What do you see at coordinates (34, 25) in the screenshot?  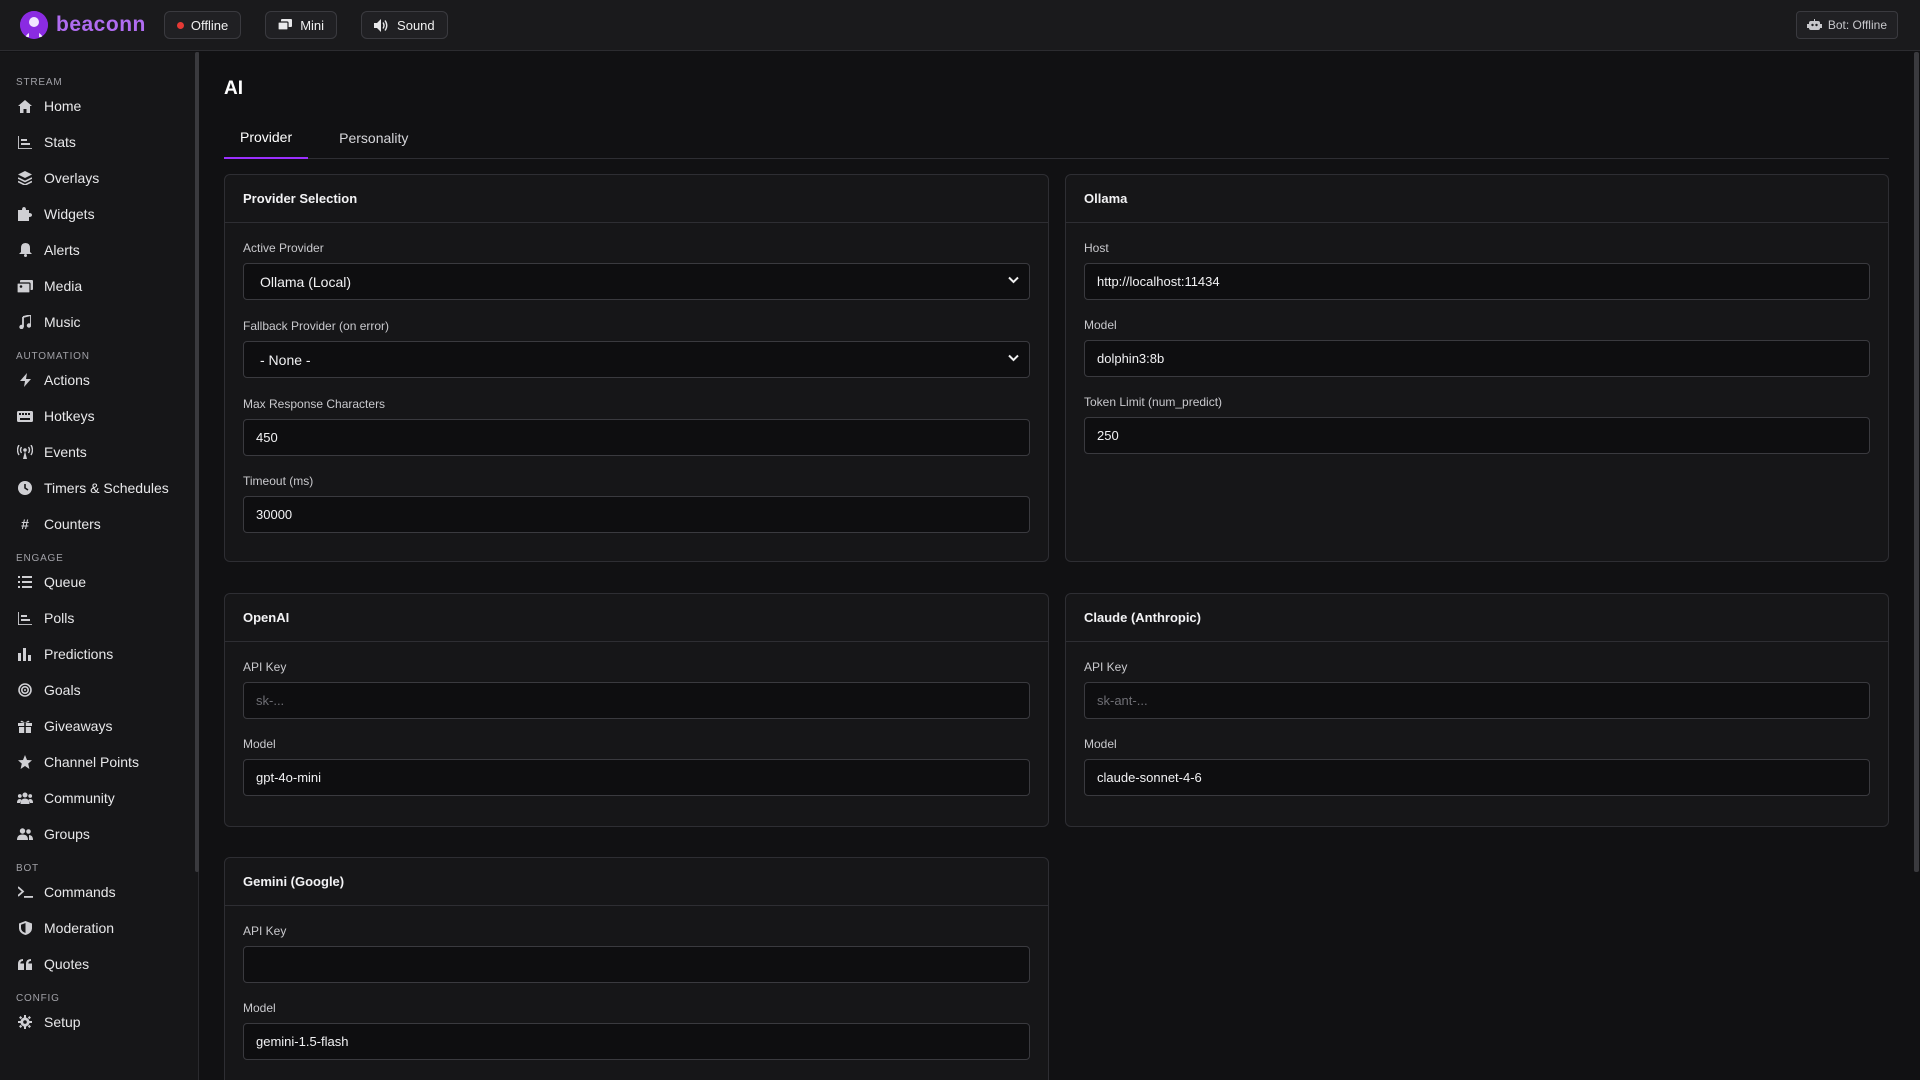 I see `brand-logo-icon` at bounding box center [34, 25].